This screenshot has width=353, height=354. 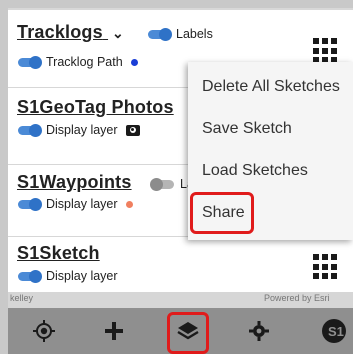 I want to click on svg-text: S1, so click(x=336, y=331).